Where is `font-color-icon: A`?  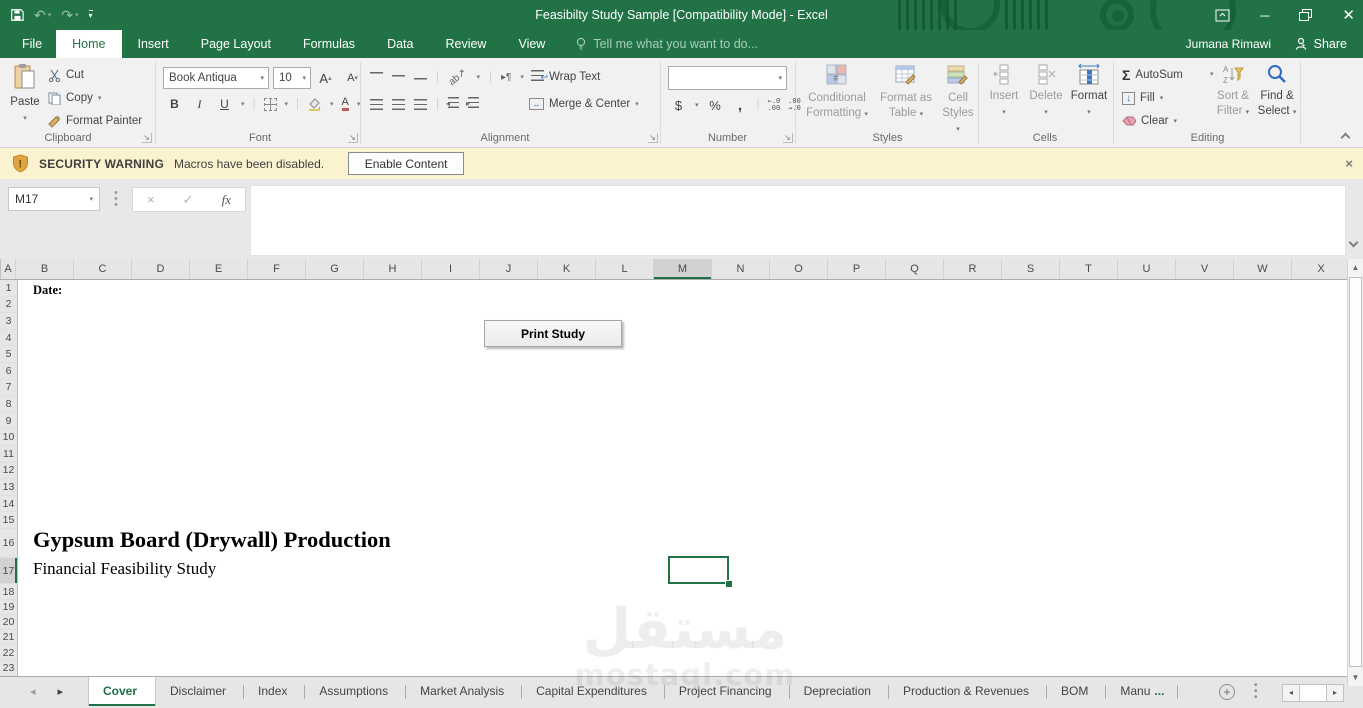 font-color-icon: A is located at coordinates (345, 104).